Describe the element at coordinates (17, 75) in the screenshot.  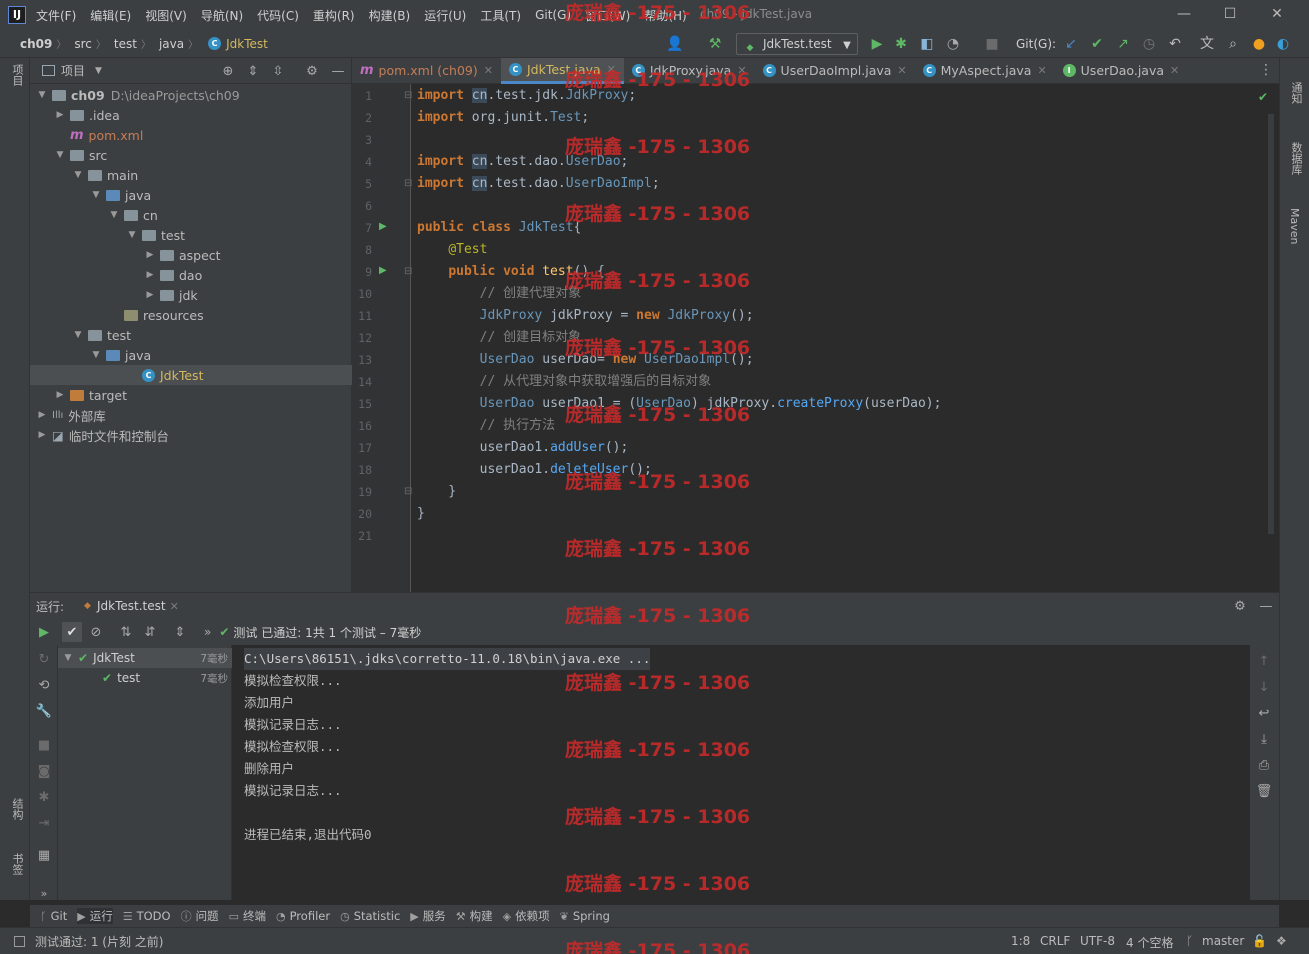
I see `project-tool-button: 项目` at that location.